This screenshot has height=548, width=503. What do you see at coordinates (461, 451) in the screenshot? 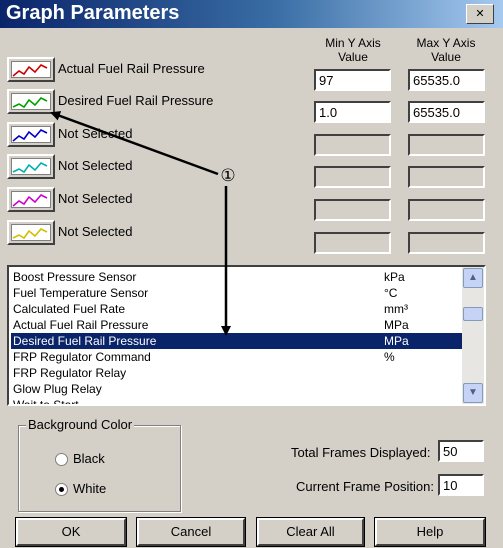
I see `total-frames-input: 50` at bounding box center [461, 451].